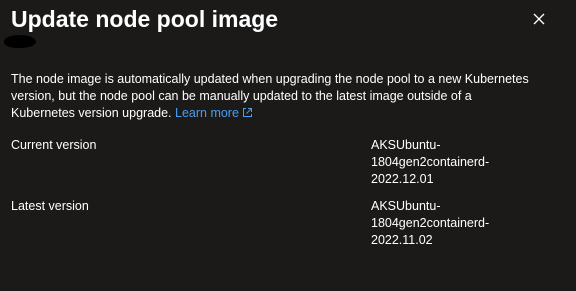 This screenshot has width=576, height=291. Describe the element at coordinates (402, 240) in the screenshot. I see `latest-version-line: 2022.11.02` at that location.